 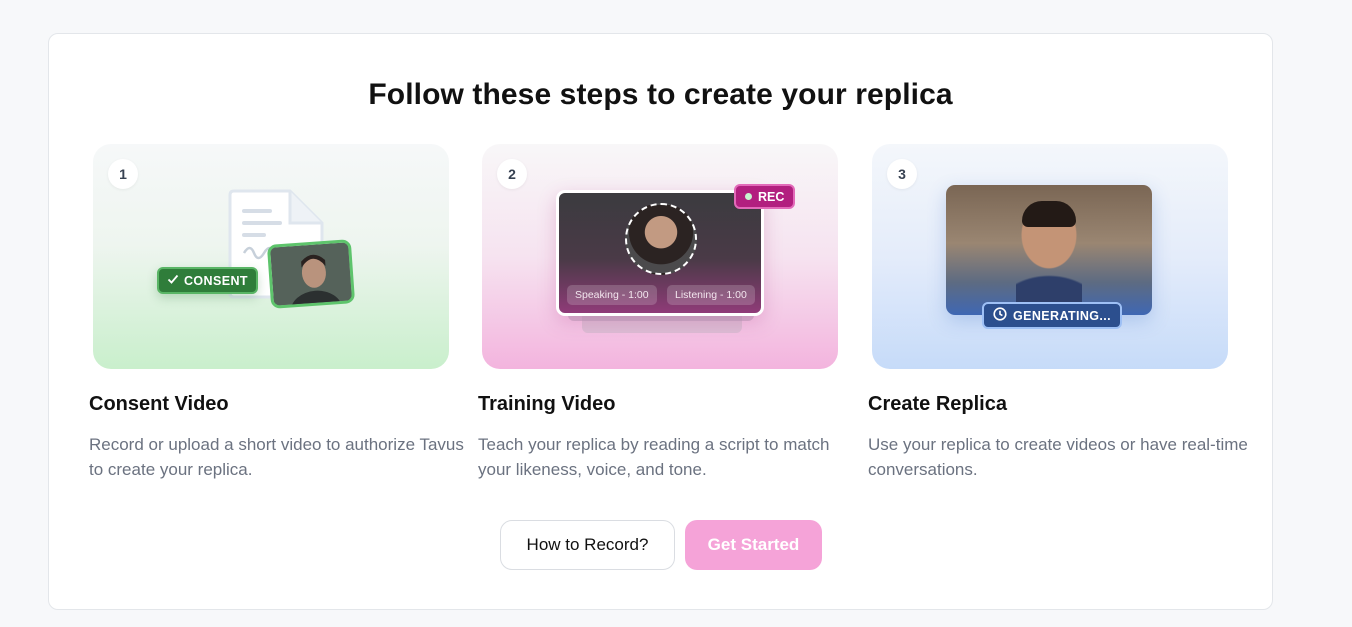 What do you see at coordinates (123, 174) in the screenshot?
I see `step-number: 1` at bounding box center [123, 174].